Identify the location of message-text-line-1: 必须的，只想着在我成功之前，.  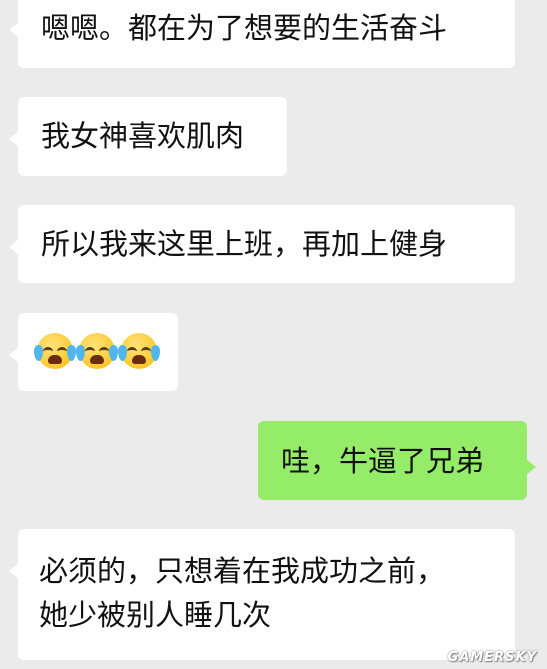
(242, 571).